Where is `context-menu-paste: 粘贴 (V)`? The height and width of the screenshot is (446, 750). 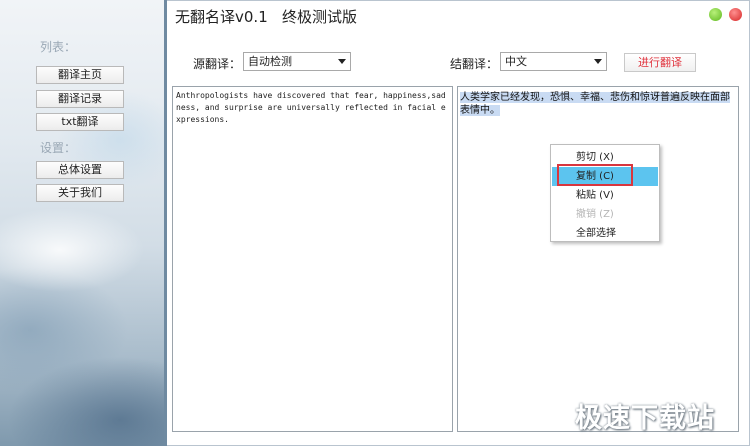 context-menu-paste: 粘贴 (V) is located at coordinates (605, 195).